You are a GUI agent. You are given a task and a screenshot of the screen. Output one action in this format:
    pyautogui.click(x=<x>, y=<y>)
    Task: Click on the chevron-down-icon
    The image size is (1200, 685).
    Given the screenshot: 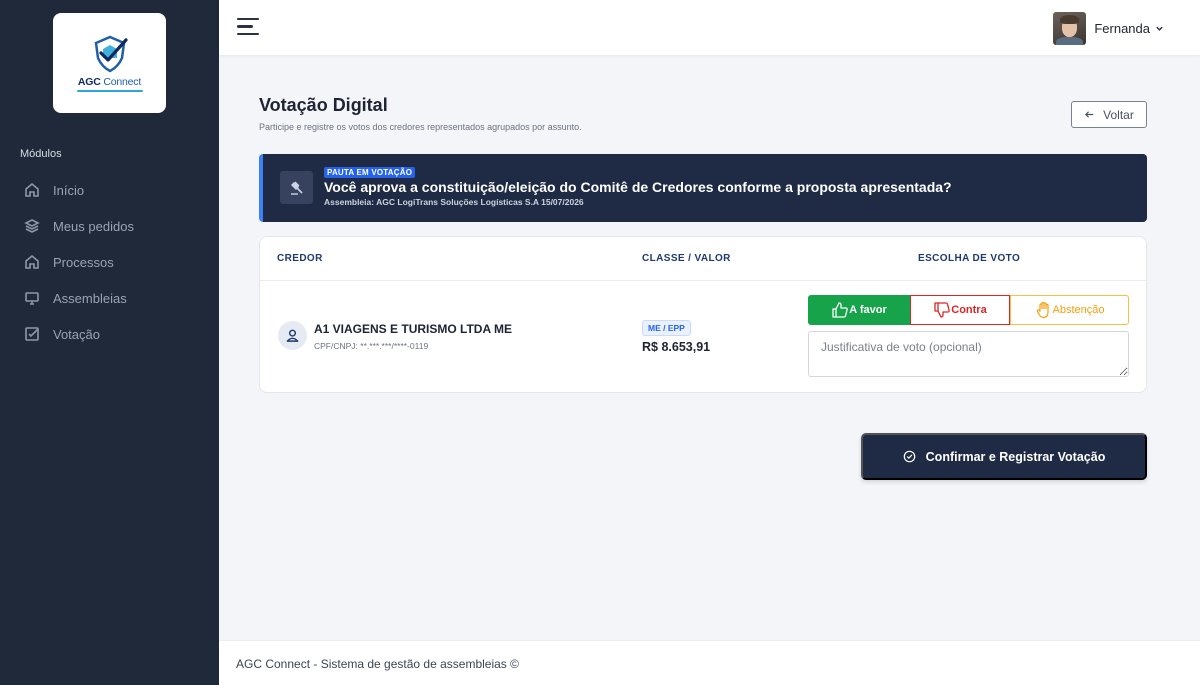 What is the action you would take?
    pyautogui.click(x=1159, y=28)
    